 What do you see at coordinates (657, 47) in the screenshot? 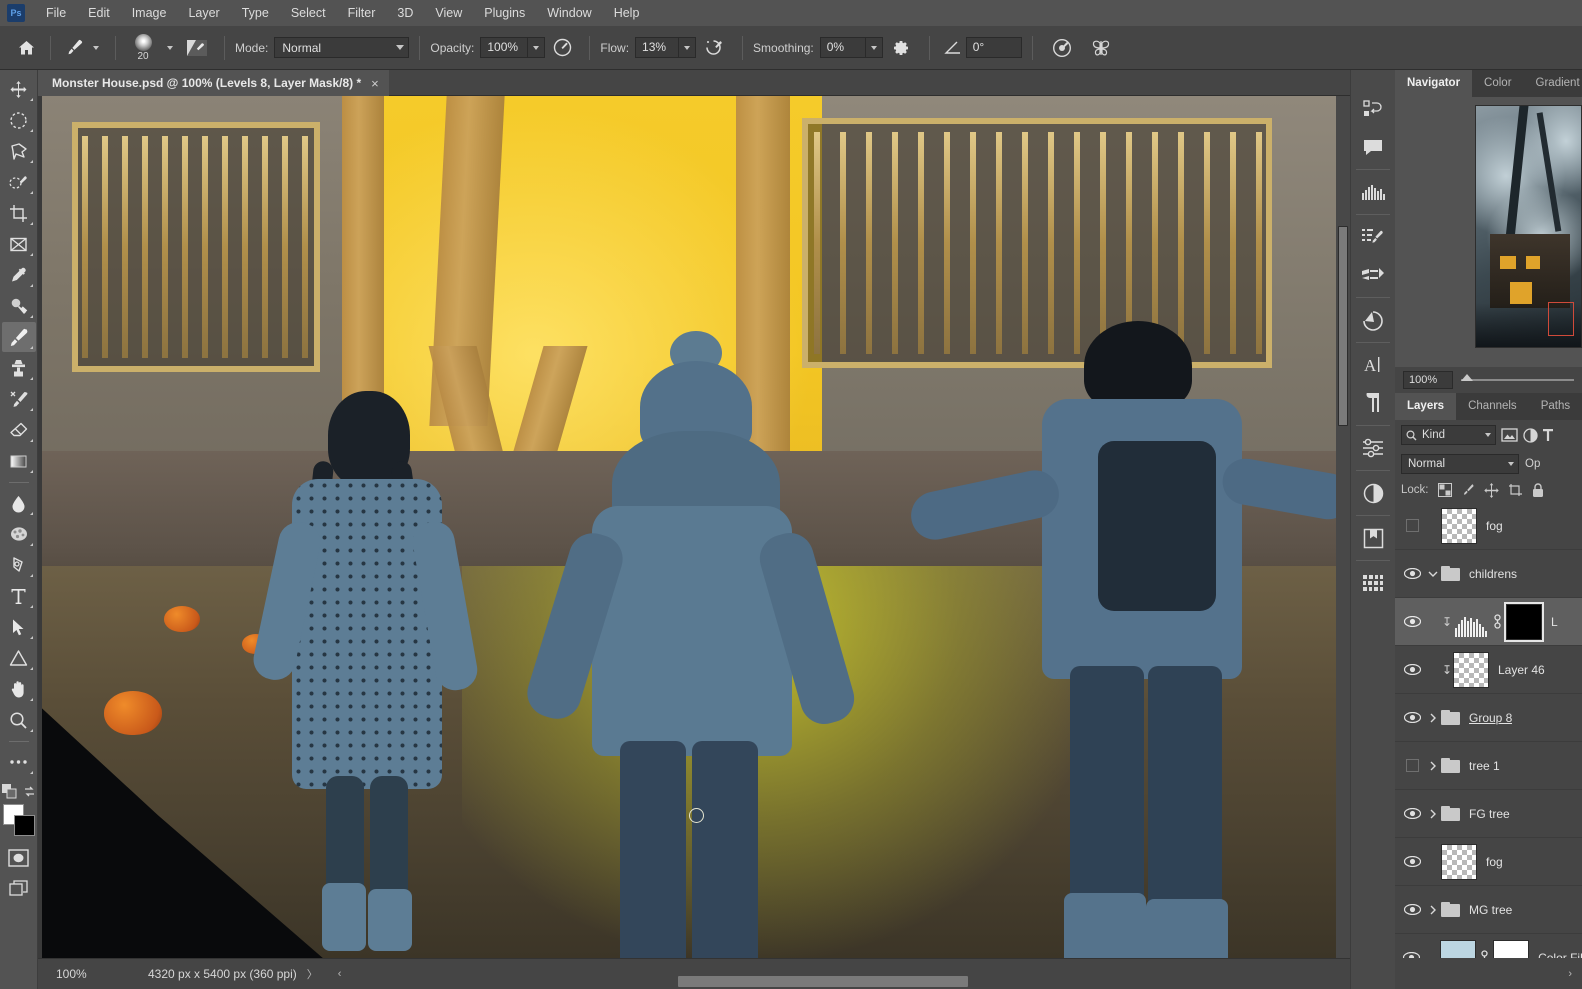
I see `flow-input: 13%` at bounding box center [657, 47].